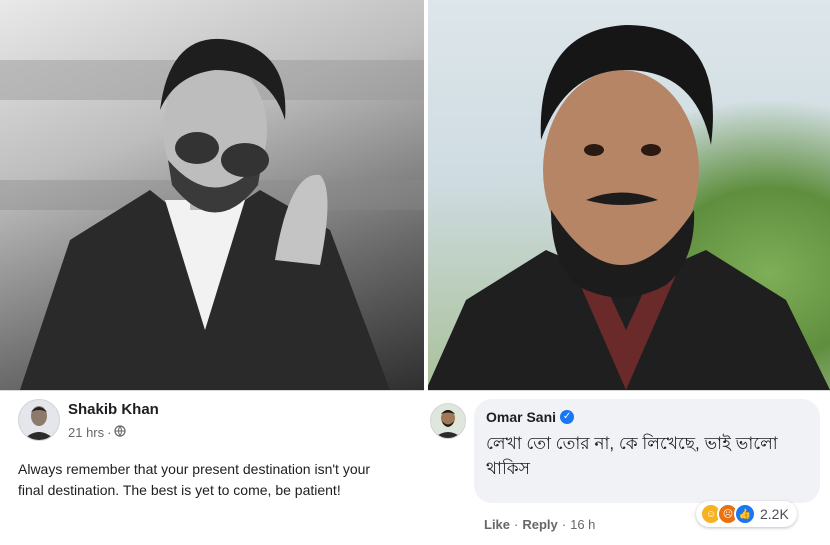 Image resolution: width=830 pixels, height=545 pixels. Describe the element at coordinates (521, 417) in the screenshot. I see `comment-author-name: Omar Sani` at that location.